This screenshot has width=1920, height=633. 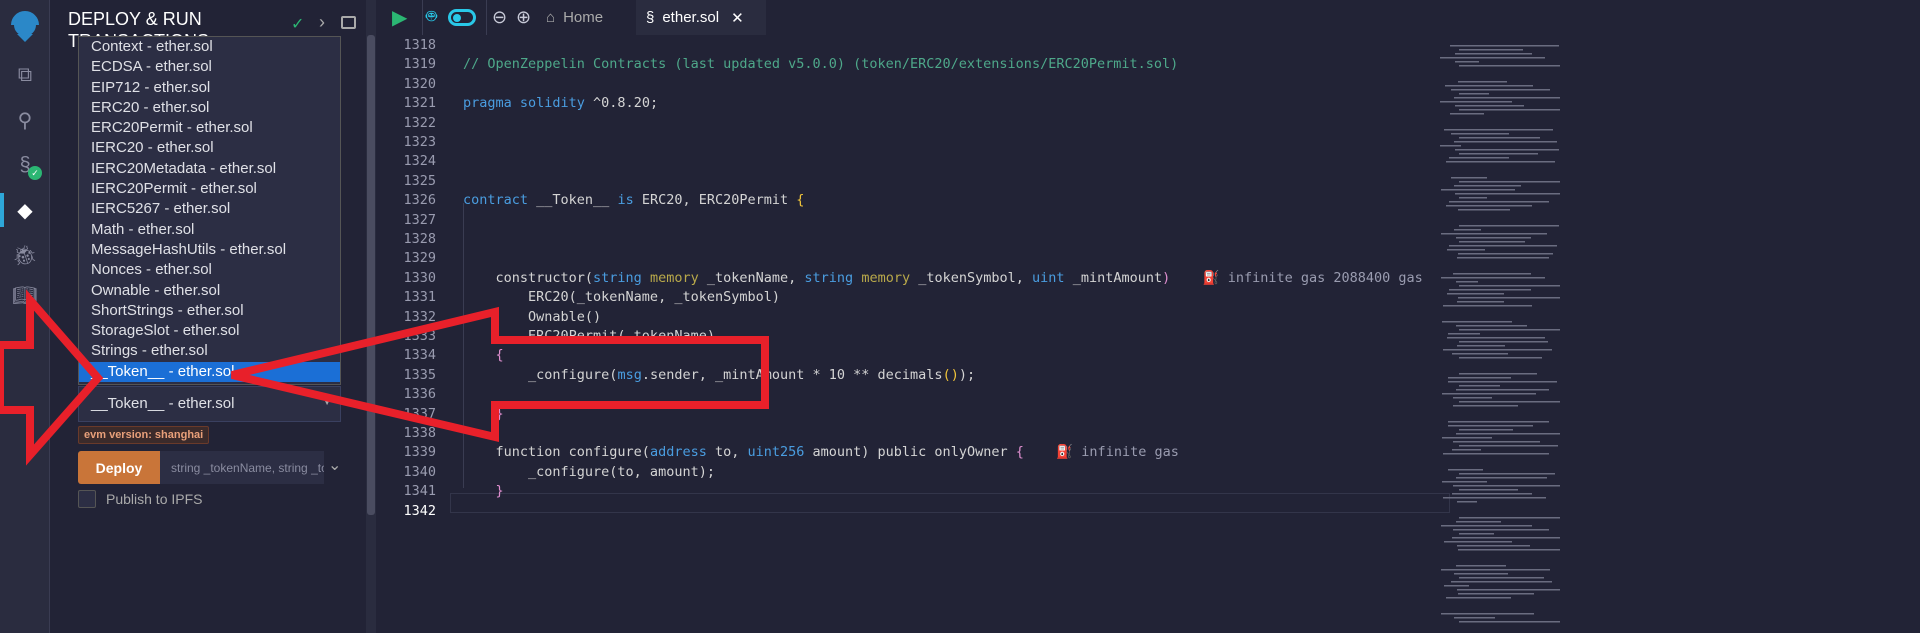 I want to click on annotation-arrows, so click(x=384, y=377).